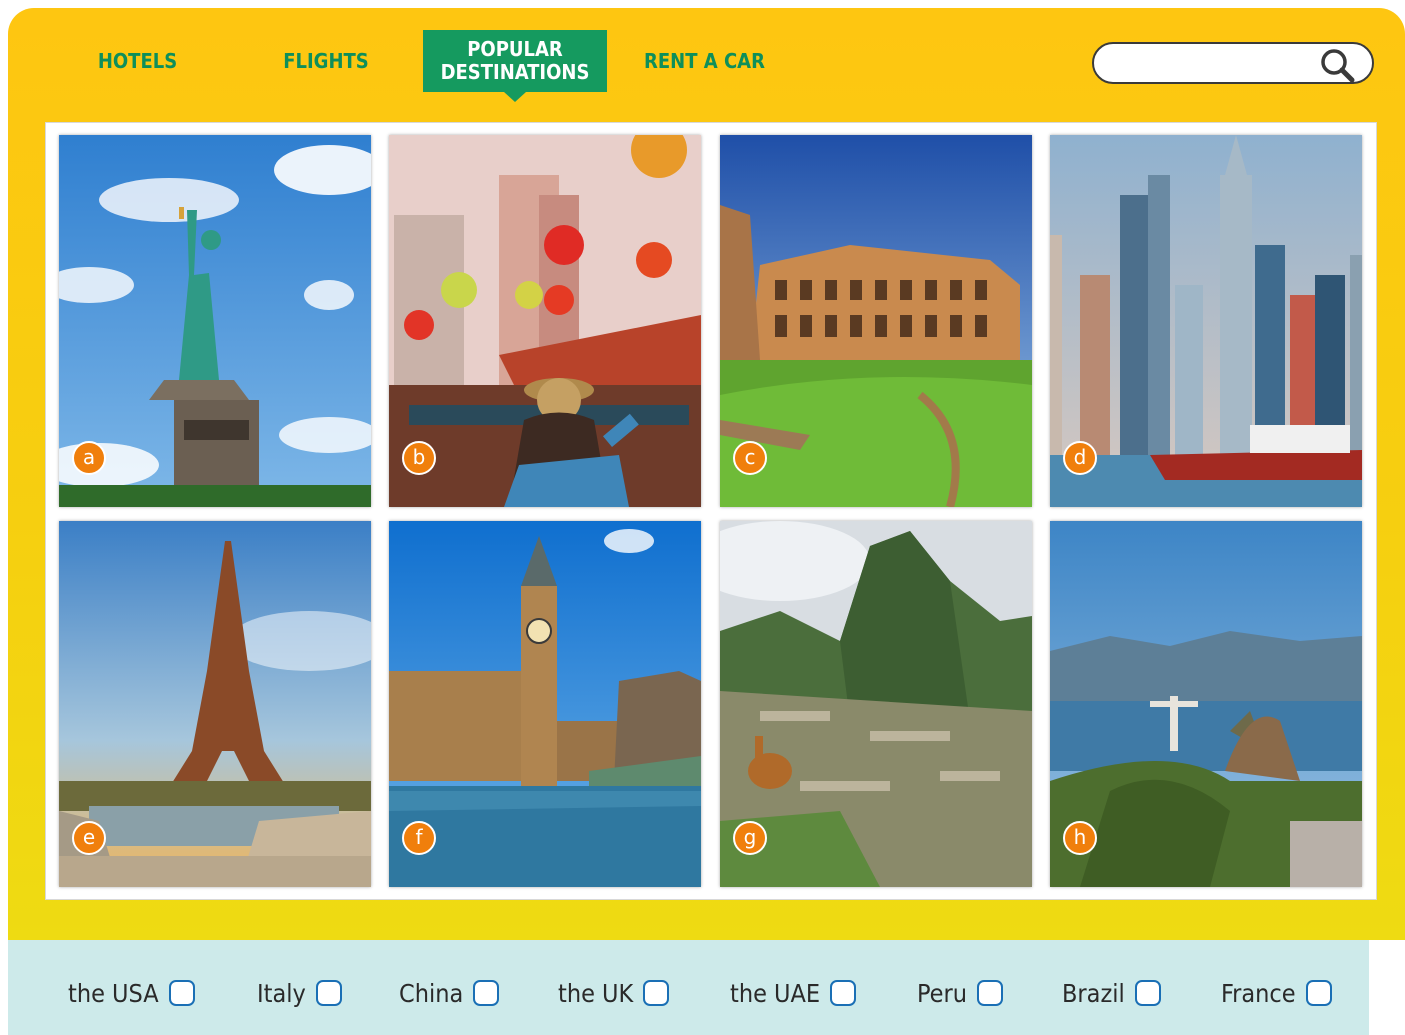 The image size is (1405, 1035). I want to click on country-label: Peru, so click(942, 993).